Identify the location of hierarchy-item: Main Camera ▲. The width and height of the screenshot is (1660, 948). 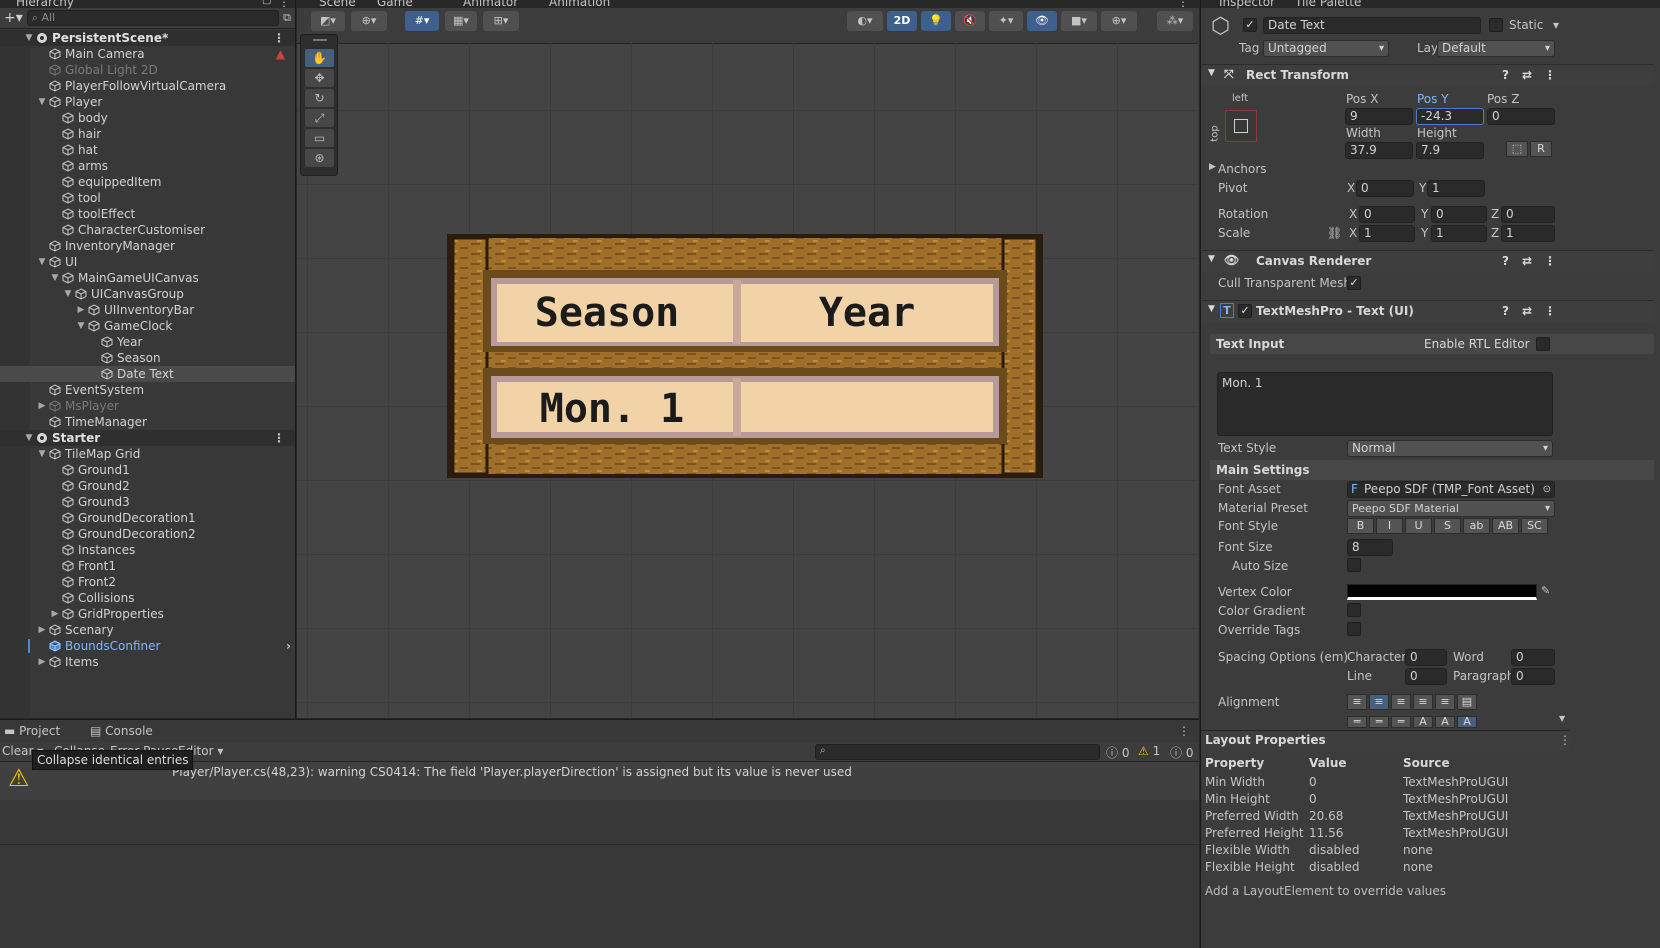
(147, 54).